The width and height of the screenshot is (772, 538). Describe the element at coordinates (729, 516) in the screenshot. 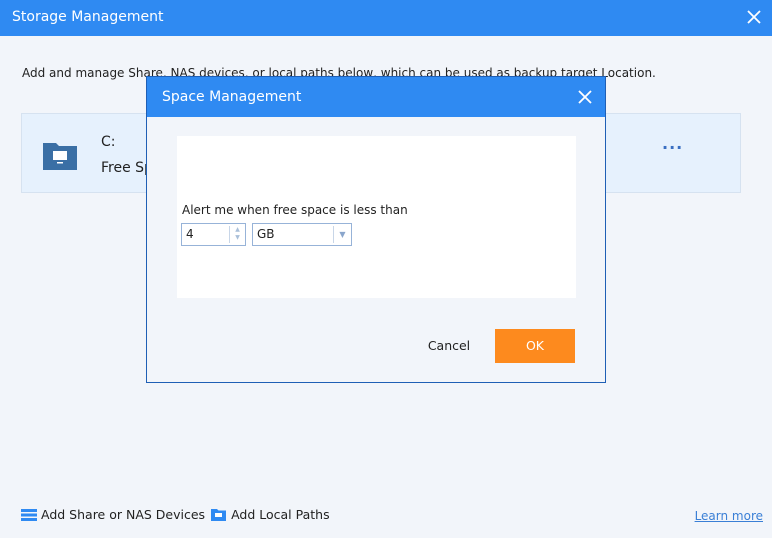

I see `learn-more-link: Learn more` at that location.